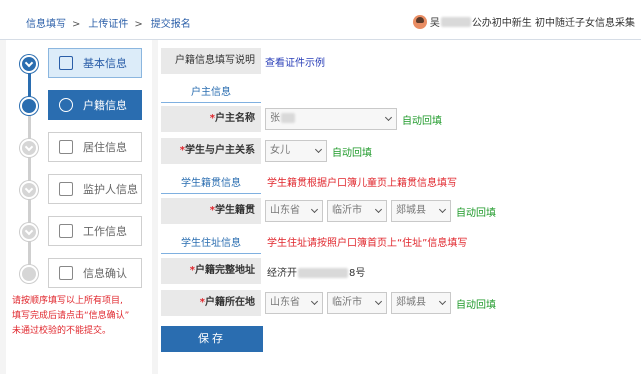 Image resolution: width=641 pixels, height=374 pixels. Describe the element at coordinates (66, 105) in the screenshot. I see `person-icon` at that location.